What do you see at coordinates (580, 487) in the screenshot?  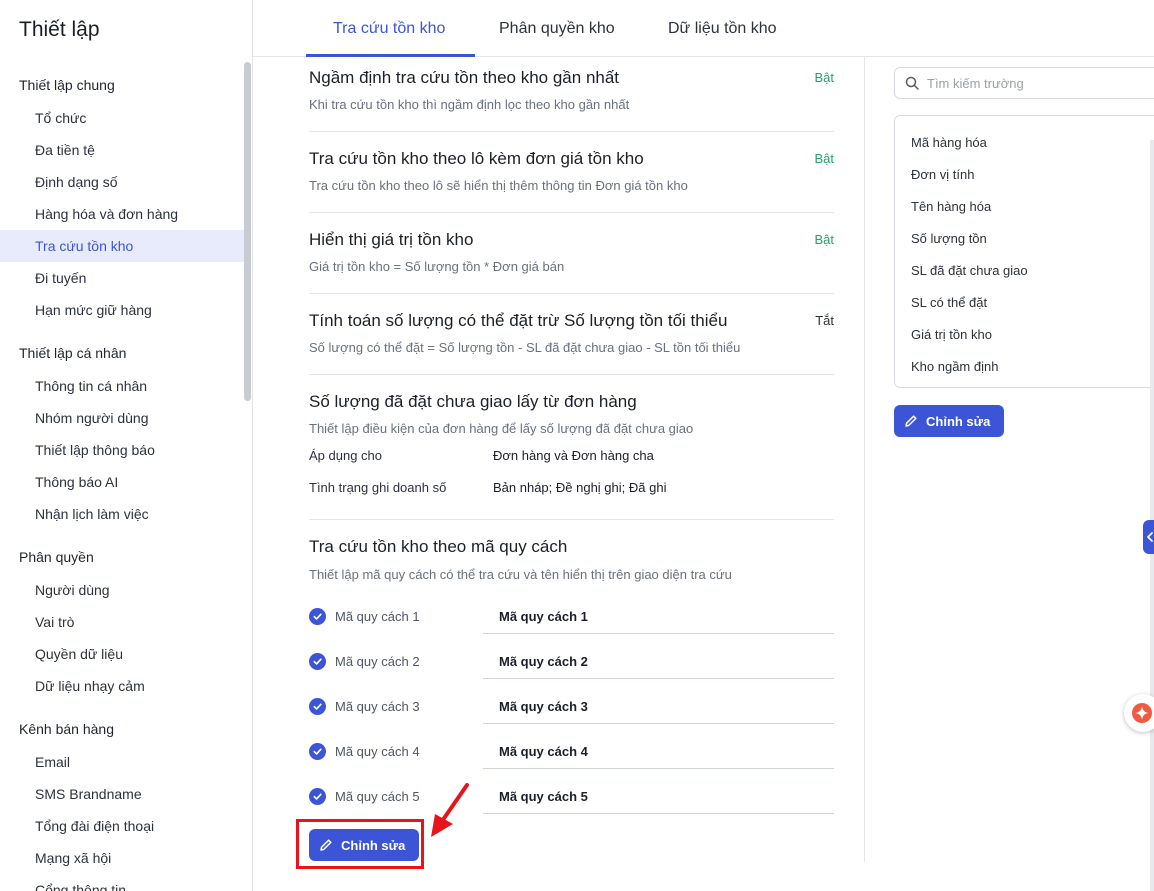 I see `sales-status-value: Bản nháp; Đề nghị ghi; Đã ghi` at bounding box center [580, 487].